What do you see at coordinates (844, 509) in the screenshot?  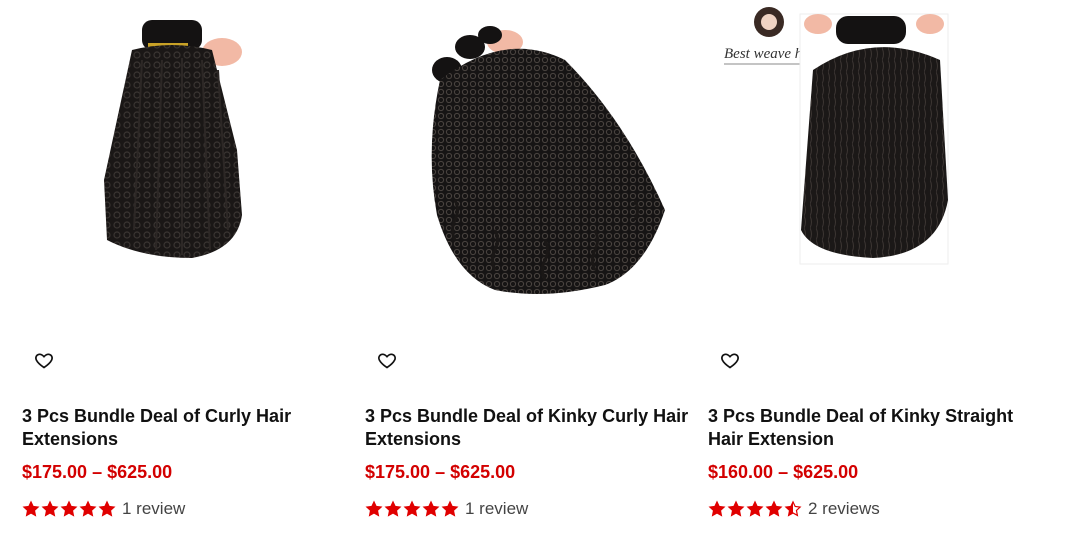 I see `reviews-link: 2 reviews` at bounding box center [844, 509].